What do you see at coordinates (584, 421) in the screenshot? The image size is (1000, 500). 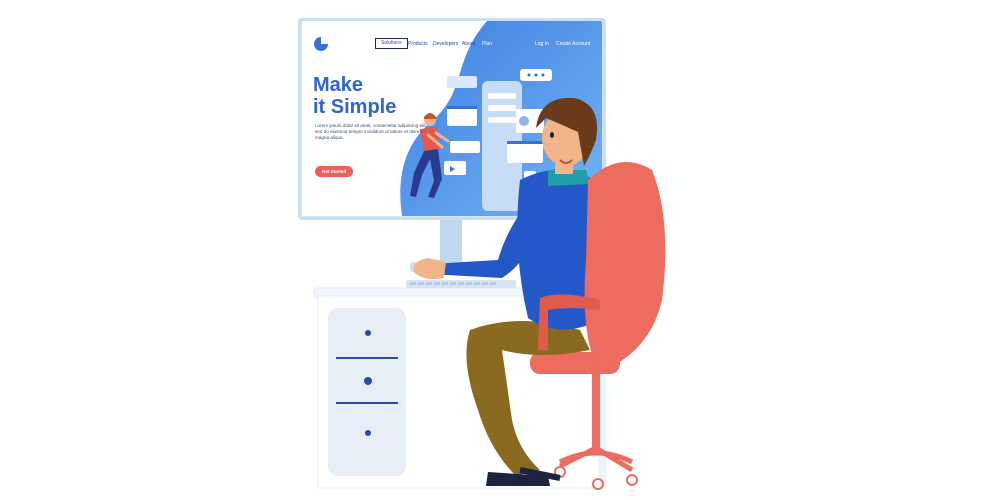 I see `office-chair` at bounding box center [584, 421].